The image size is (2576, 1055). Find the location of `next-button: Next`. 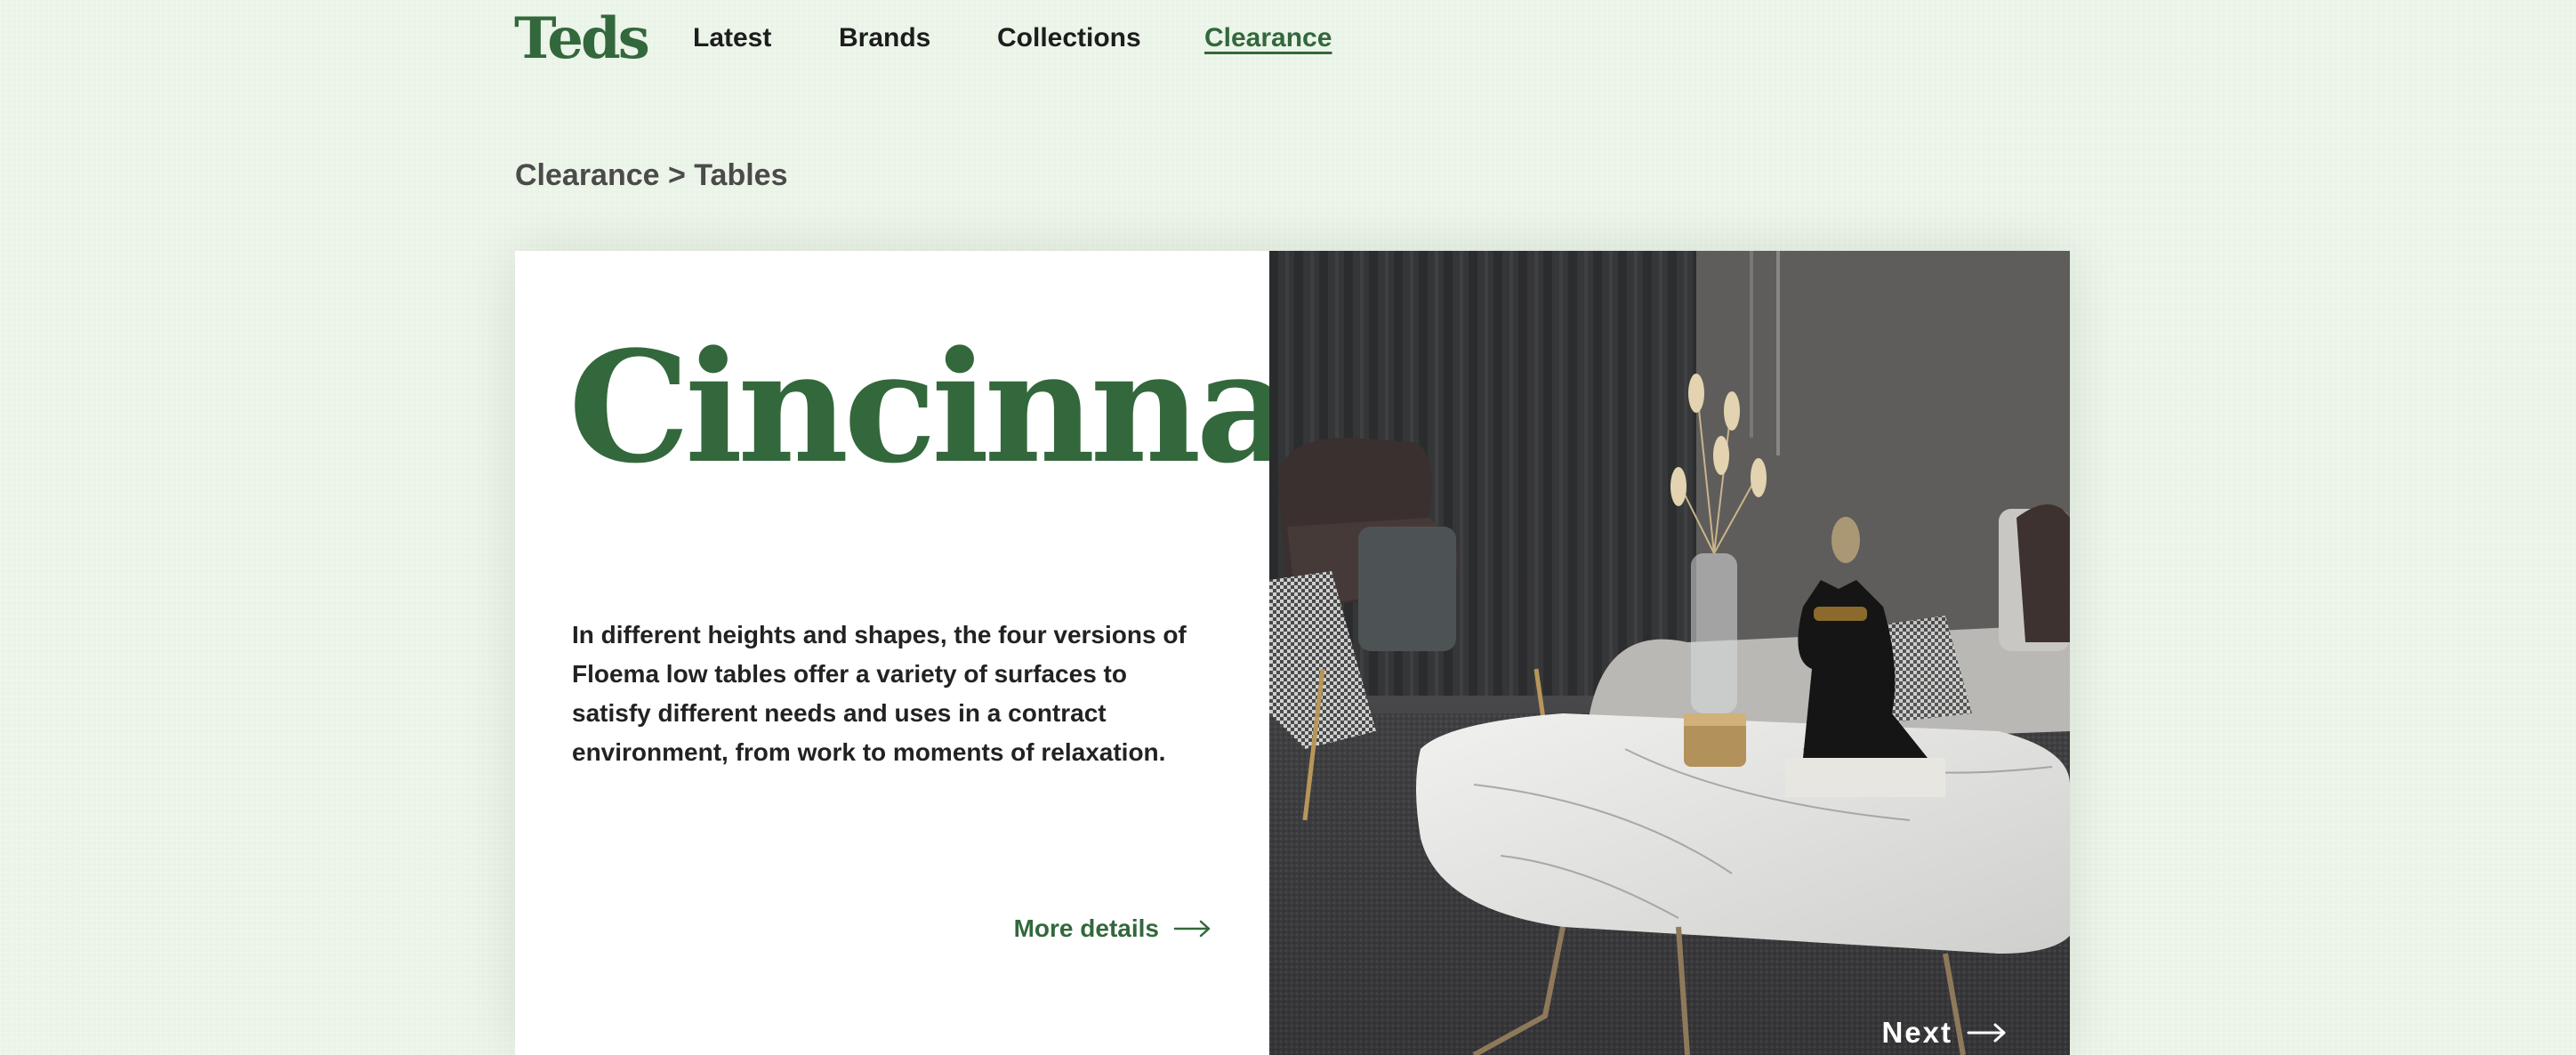

next-button: Next is located at coordinates (1944, 1033).